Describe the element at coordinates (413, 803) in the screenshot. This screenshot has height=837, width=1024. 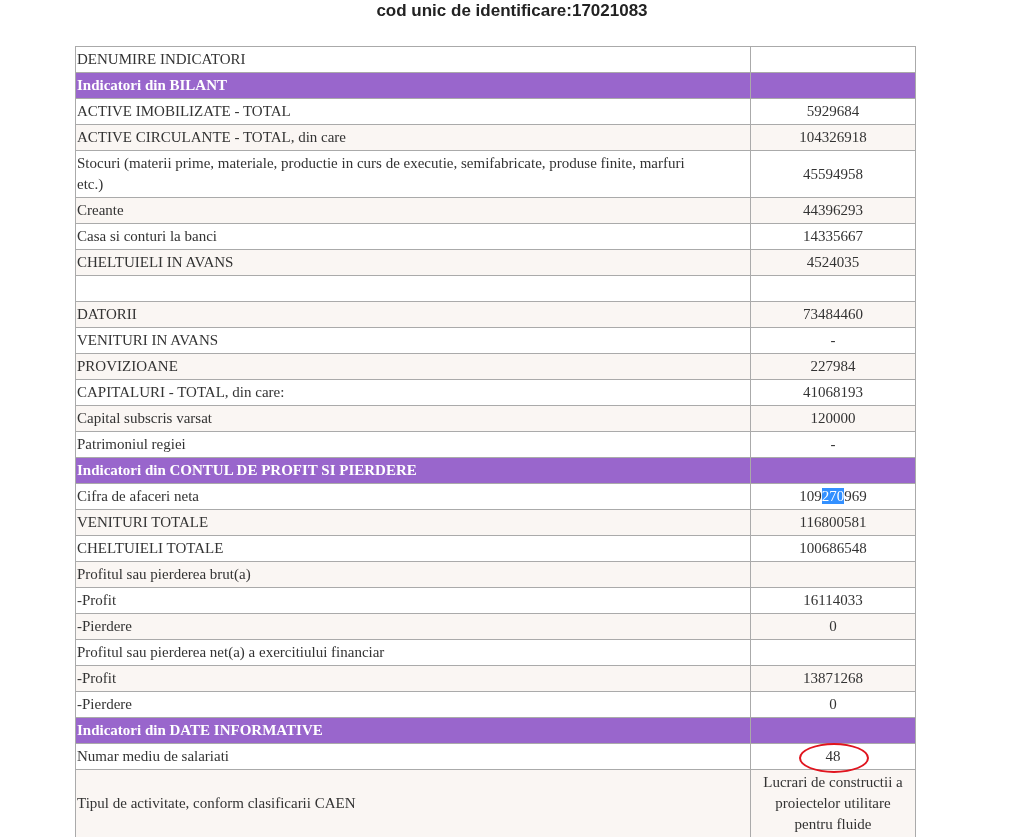
I see `label-cell: Tipul de activitate, conform clasificarii CAEN` at that location.